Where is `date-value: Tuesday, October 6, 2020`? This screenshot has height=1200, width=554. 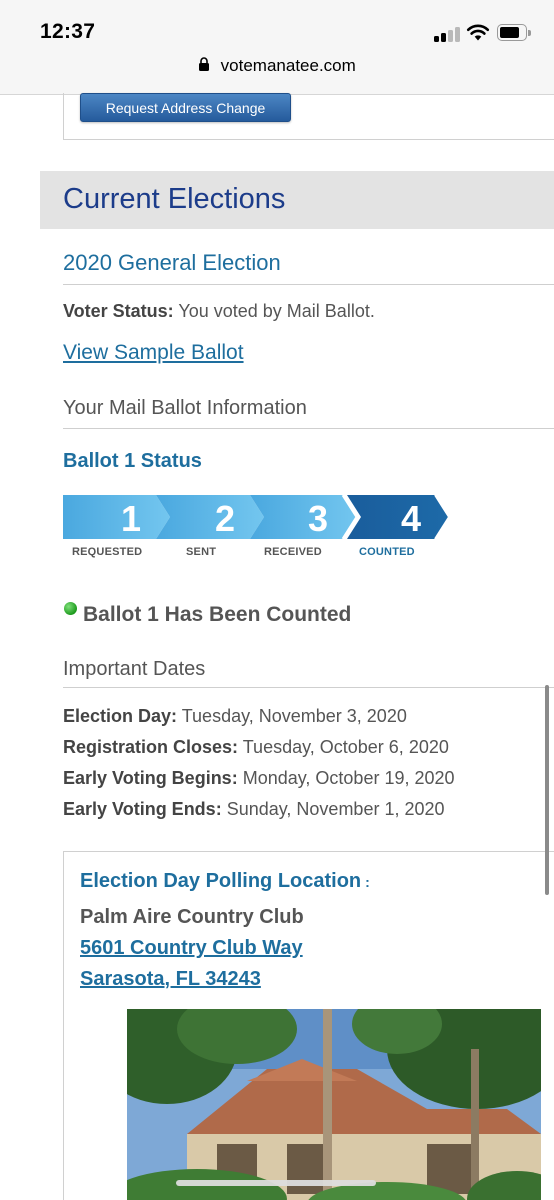 date-value: Tuesday, October 6, 2020 is located at coordinates (345, 747).